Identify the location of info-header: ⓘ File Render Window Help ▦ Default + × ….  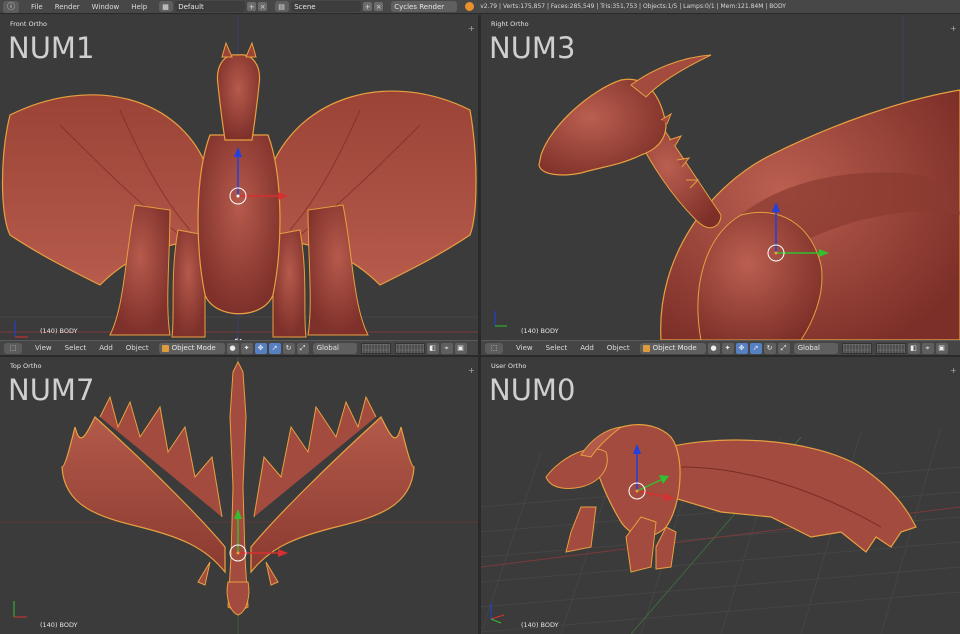
(480, 7).